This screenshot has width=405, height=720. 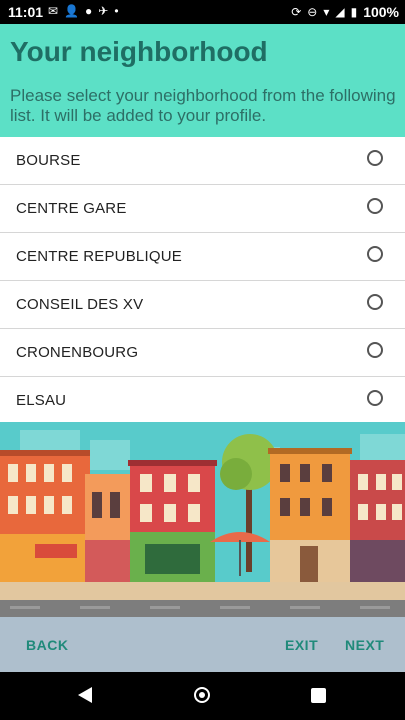 I want to click on mail-icon: ✉, so click(x=53, y=11).